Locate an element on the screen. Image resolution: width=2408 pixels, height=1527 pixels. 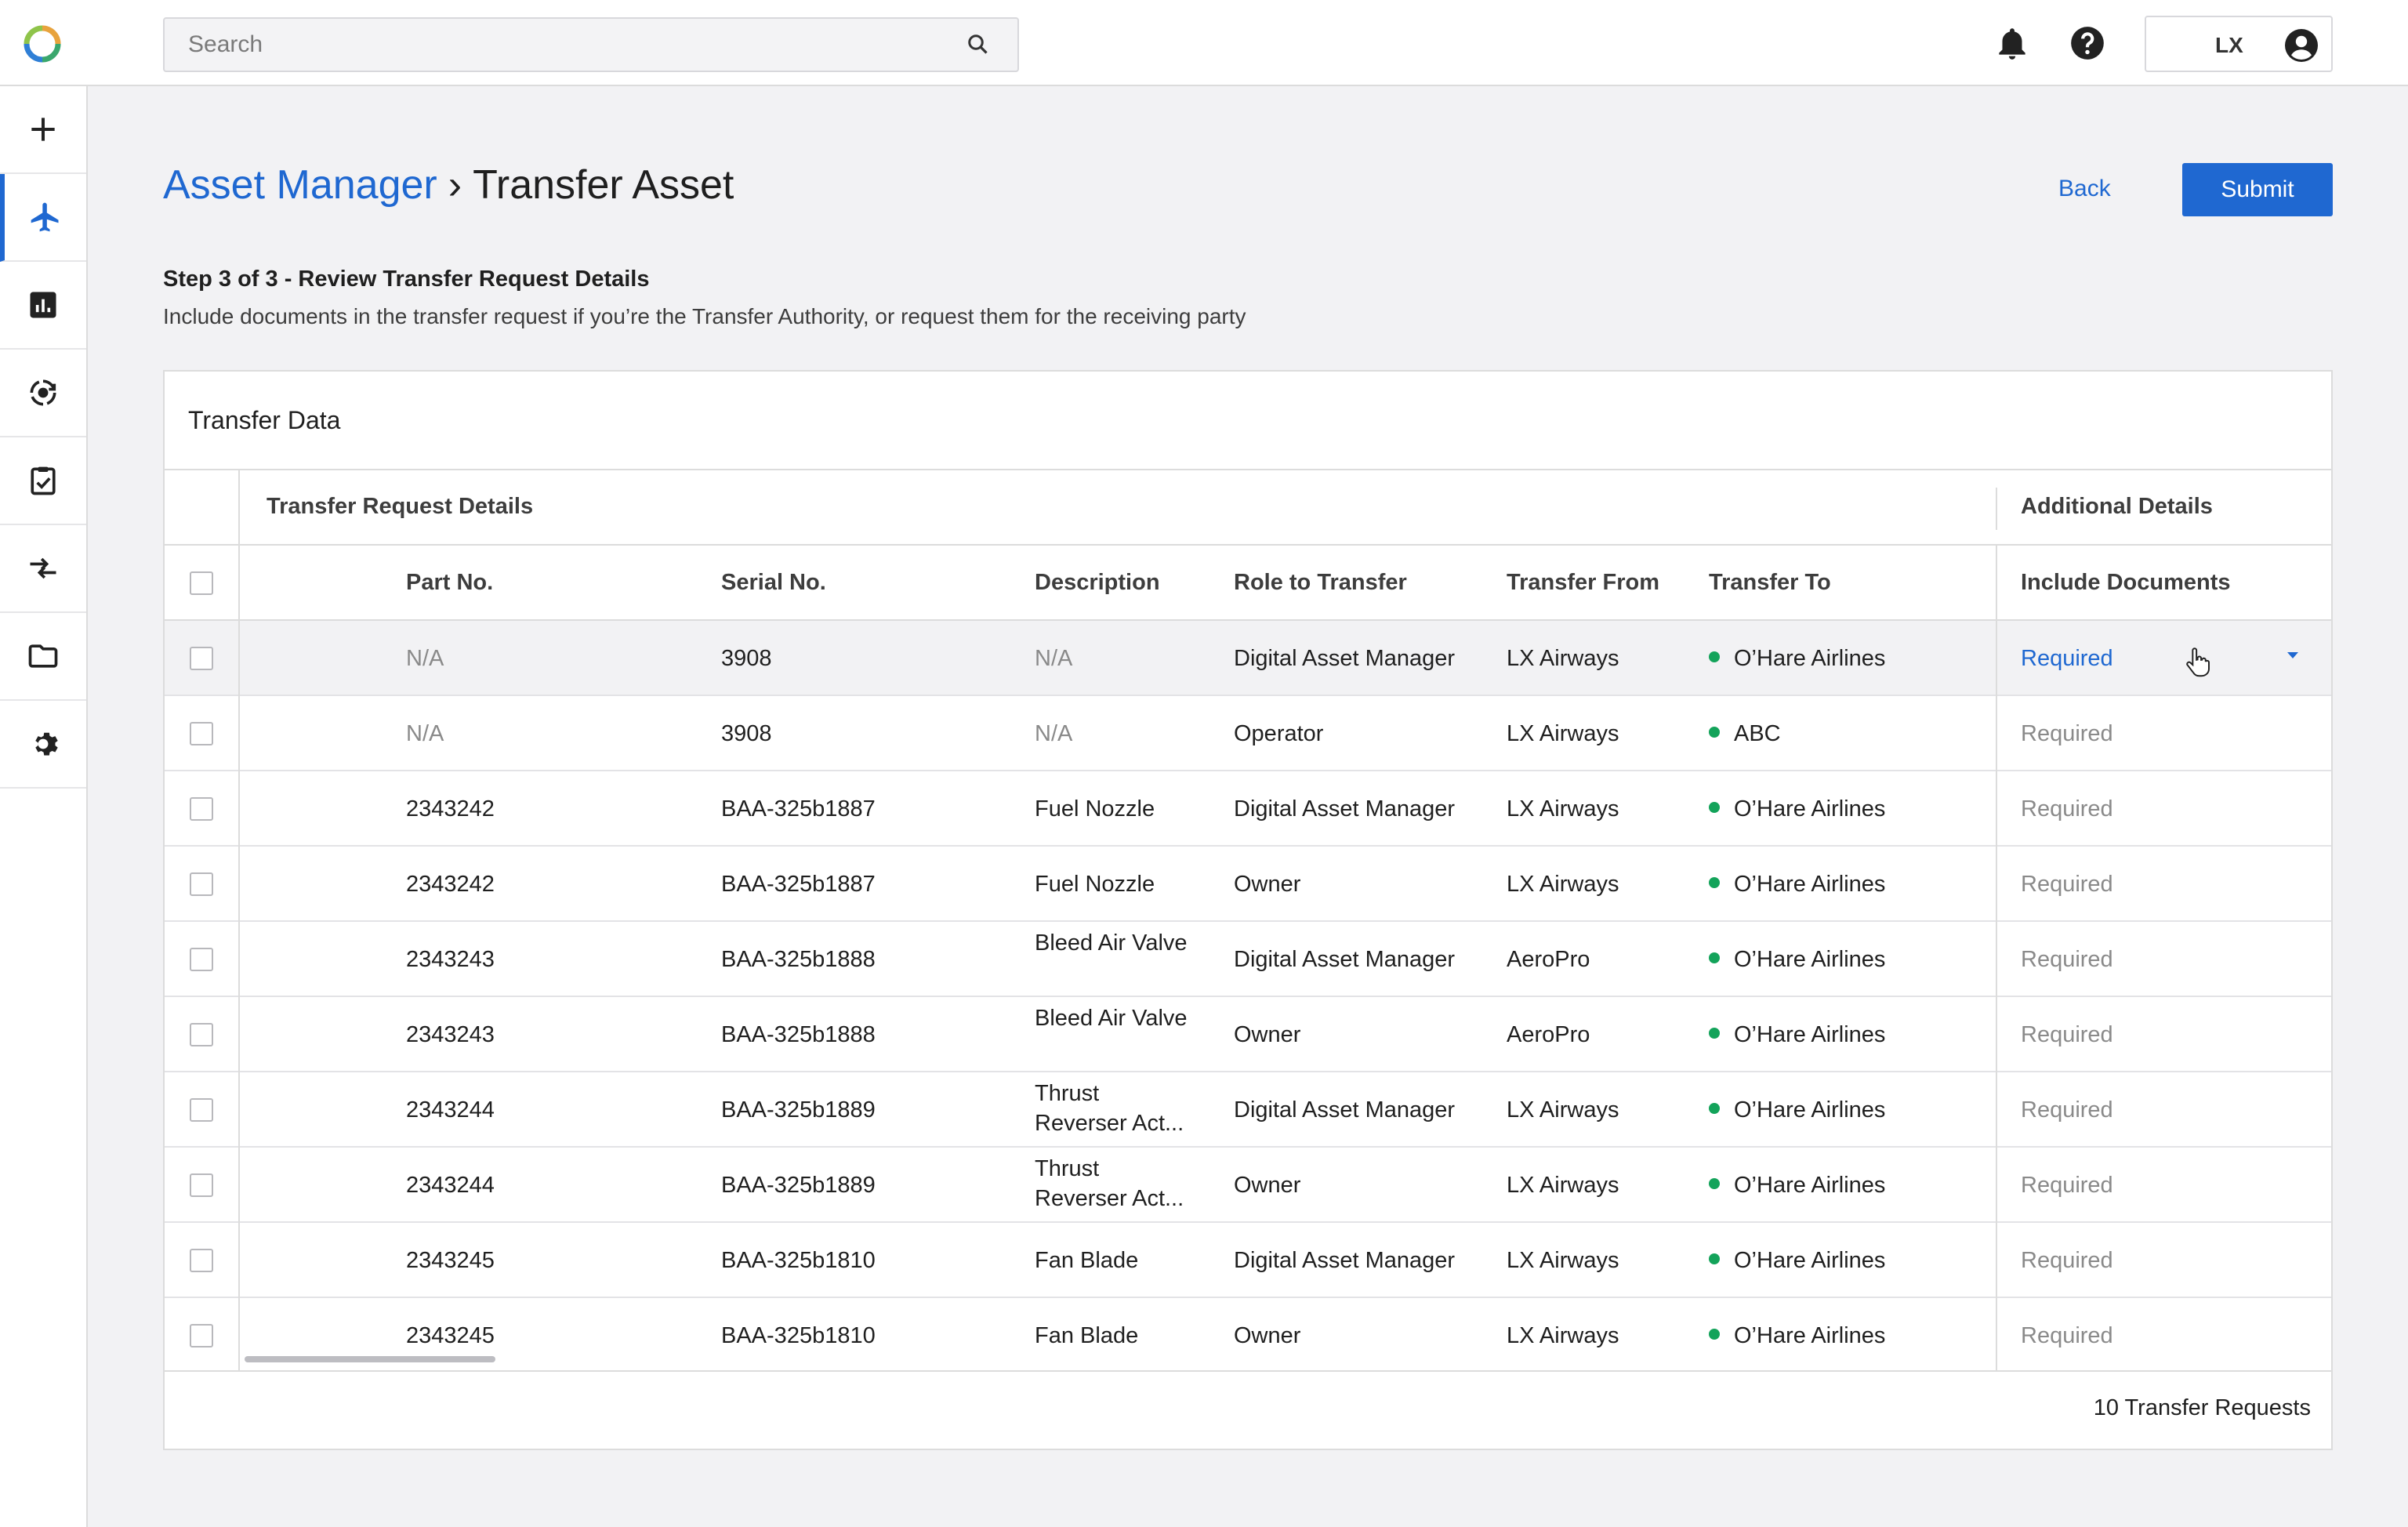
search-box is located at coordinates (591, 44).